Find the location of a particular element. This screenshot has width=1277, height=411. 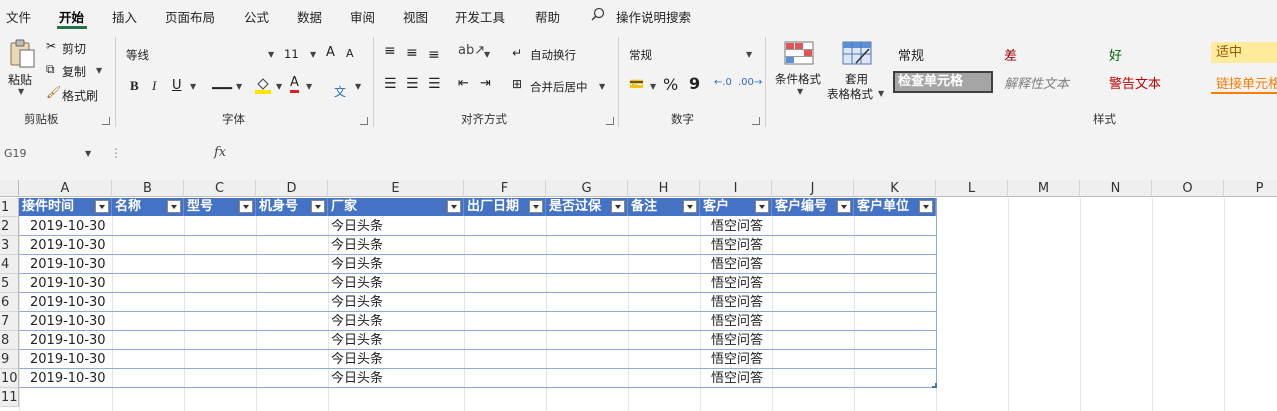

style-good: 好 is located at coordinates (1115, 54).